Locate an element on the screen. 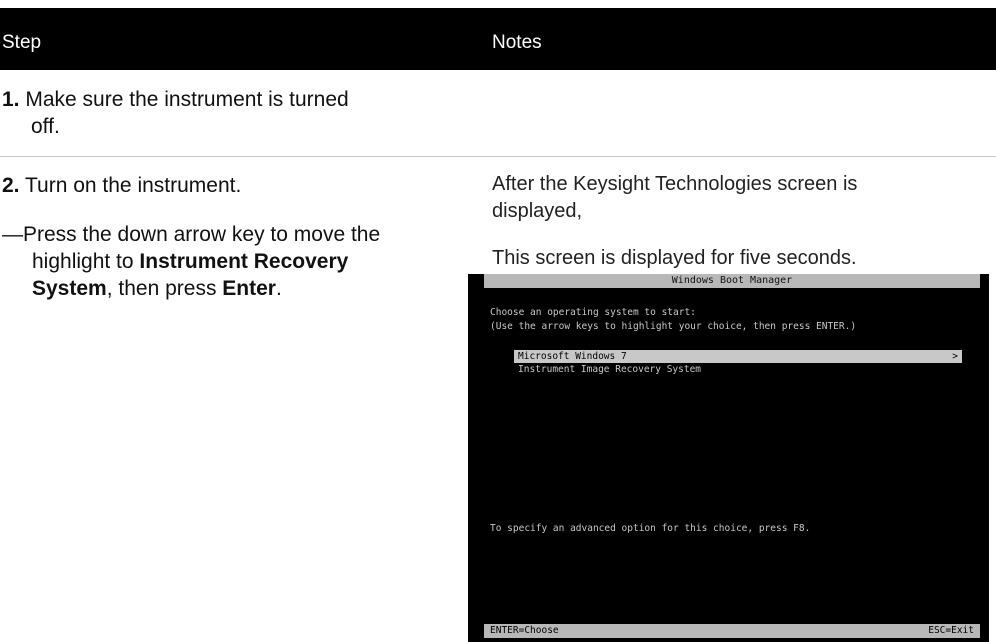  header-step: Step is located at coordinates (240, 42).